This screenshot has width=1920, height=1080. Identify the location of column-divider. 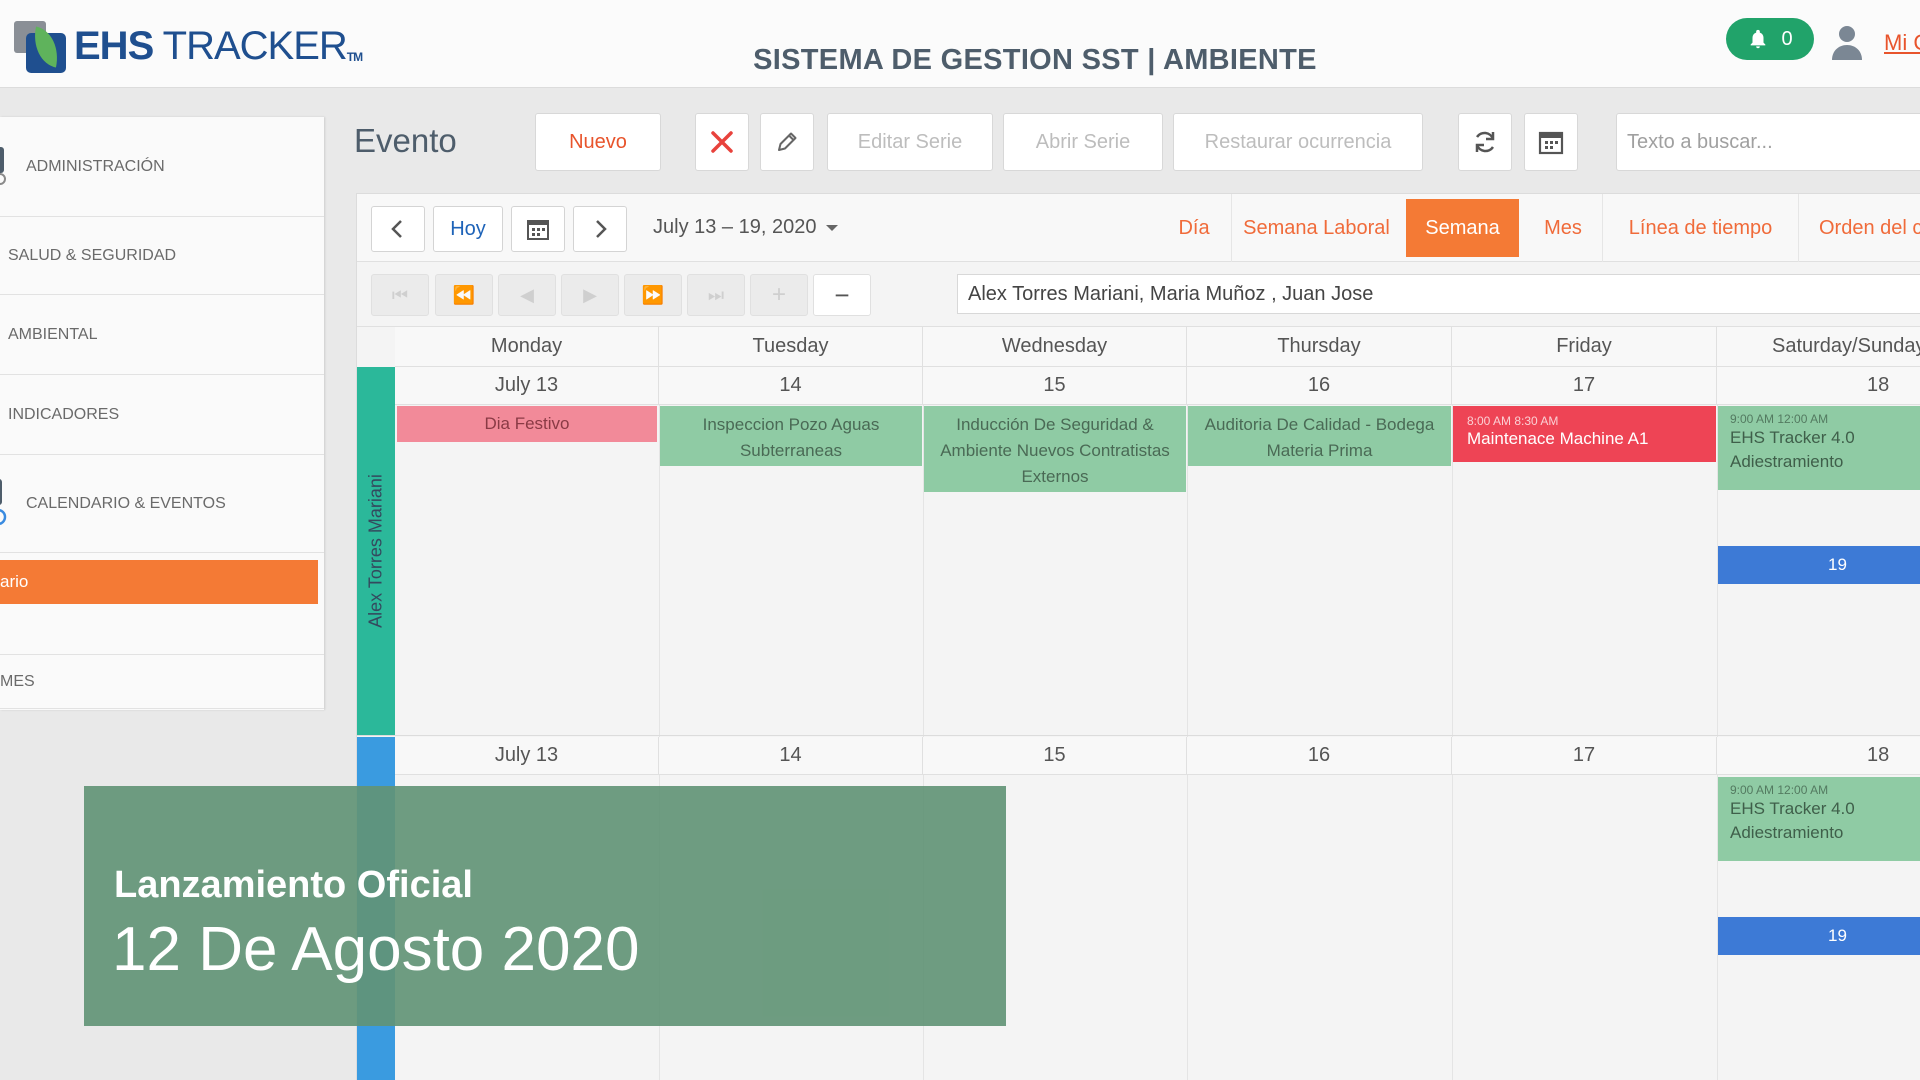
(1187, 723).